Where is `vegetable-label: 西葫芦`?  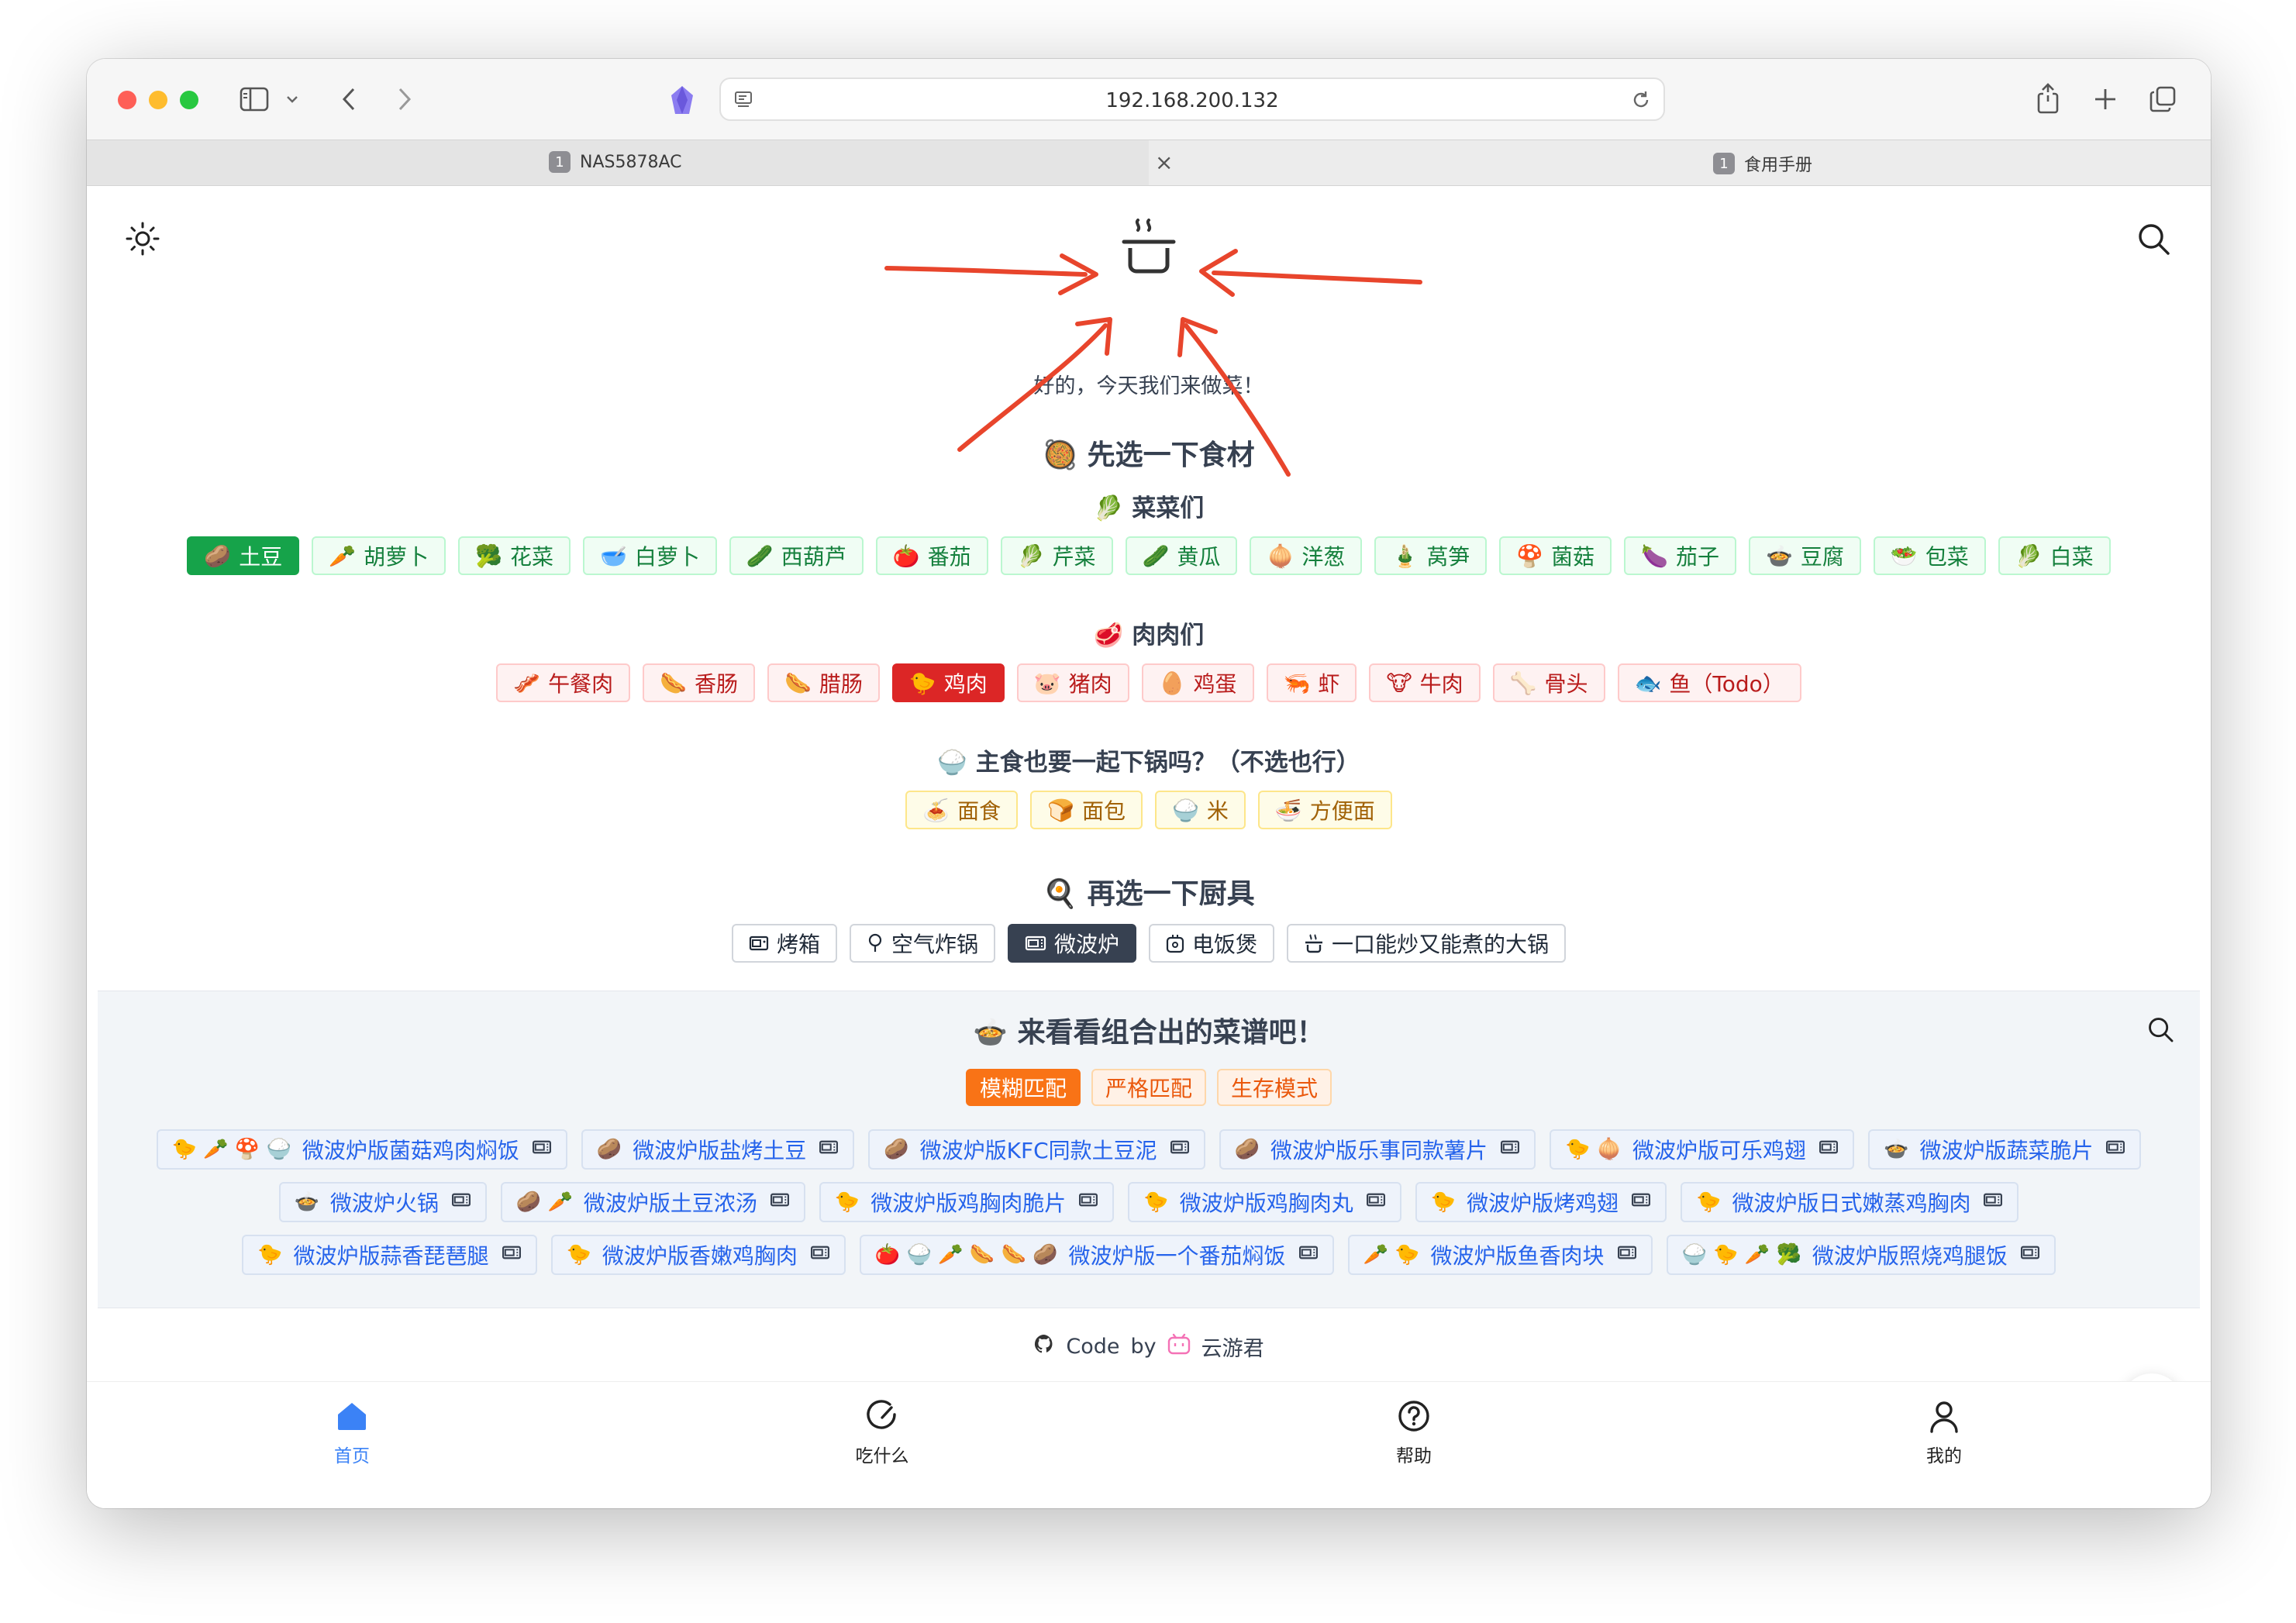
vegetable-label: 西葫芦 is located at coordinates (814, 557).